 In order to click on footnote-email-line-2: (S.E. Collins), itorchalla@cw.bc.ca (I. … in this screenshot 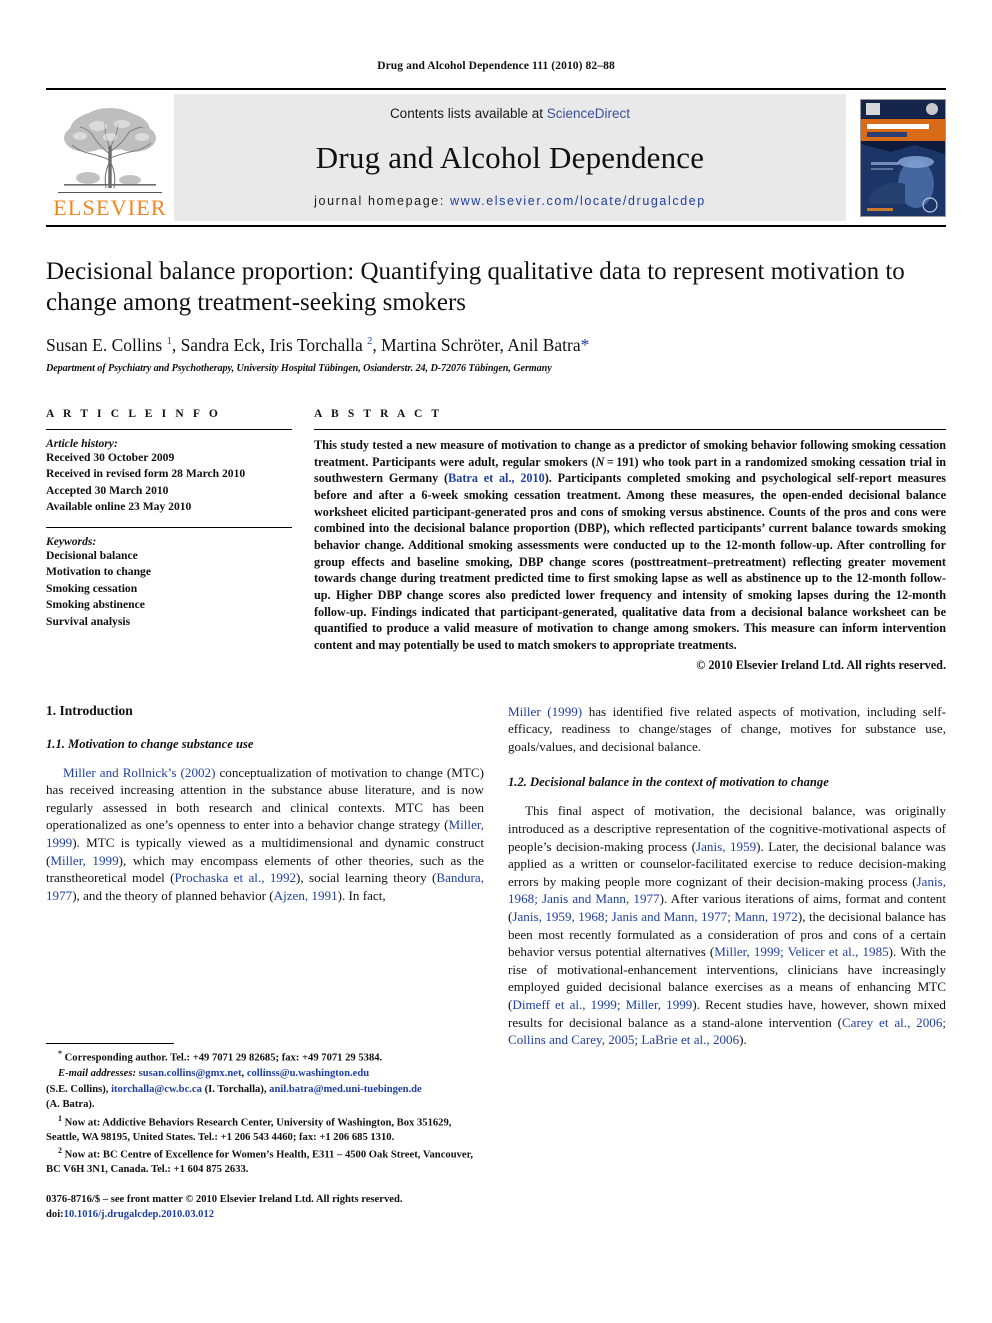, I will do `click(234, 1089)`.